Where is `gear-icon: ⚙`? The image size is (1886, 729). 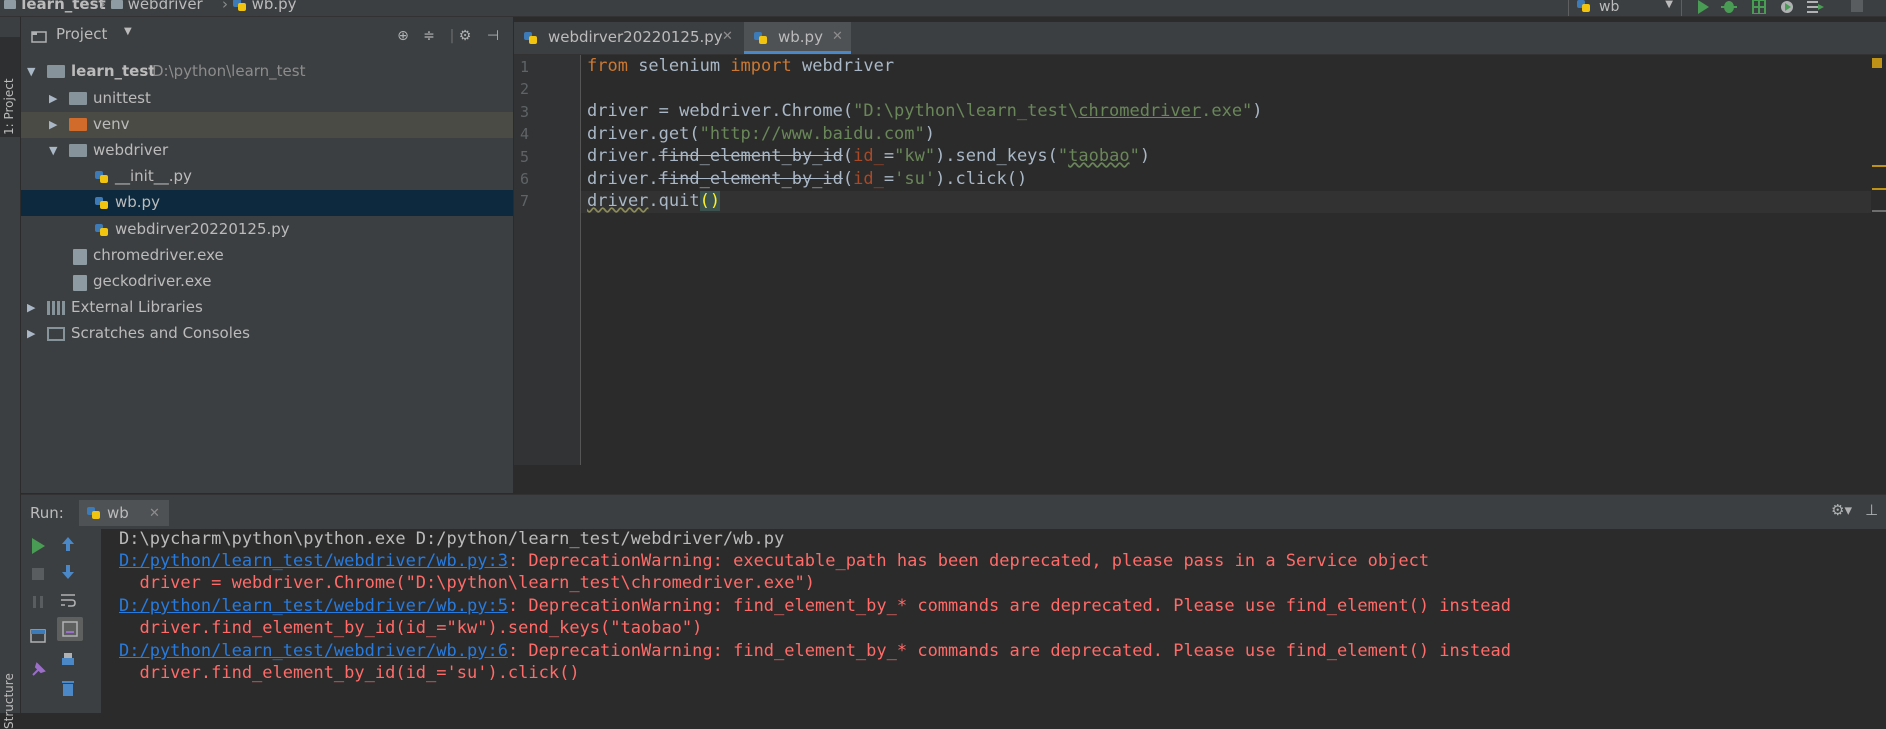 gear-icon: ⚙ is located at coordinates (465, 36).